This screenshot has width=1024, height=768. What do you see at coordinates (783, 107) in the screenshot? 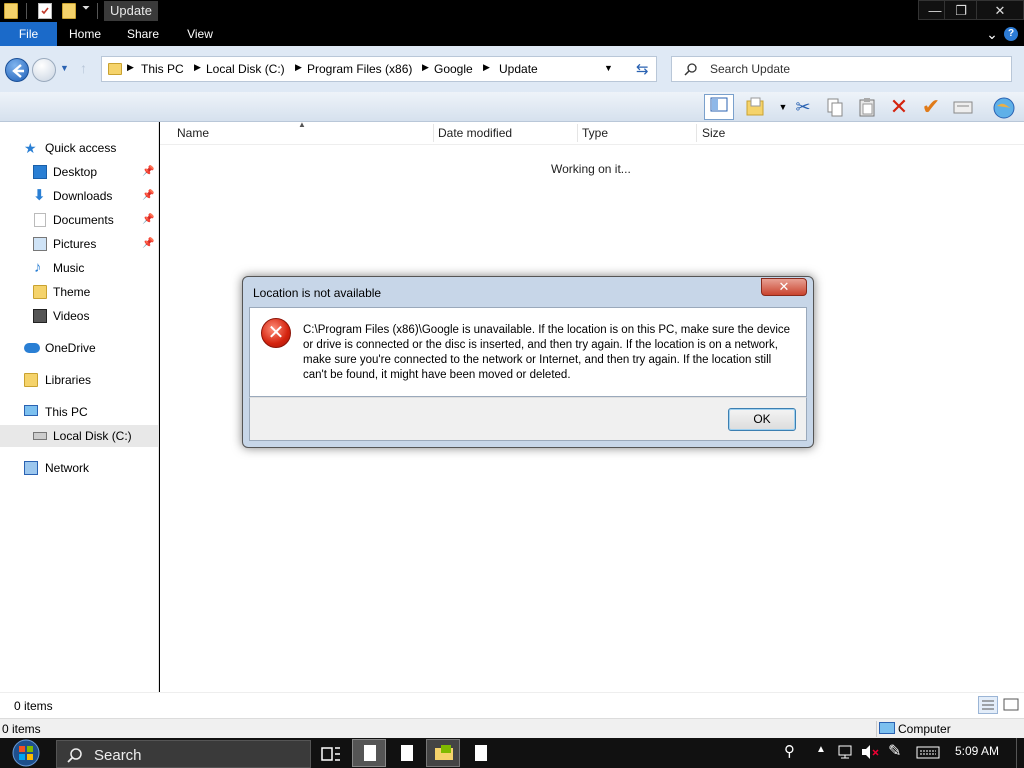
I see `dropdown-arrow-icon: ▼` at bounding box center [783, 107].